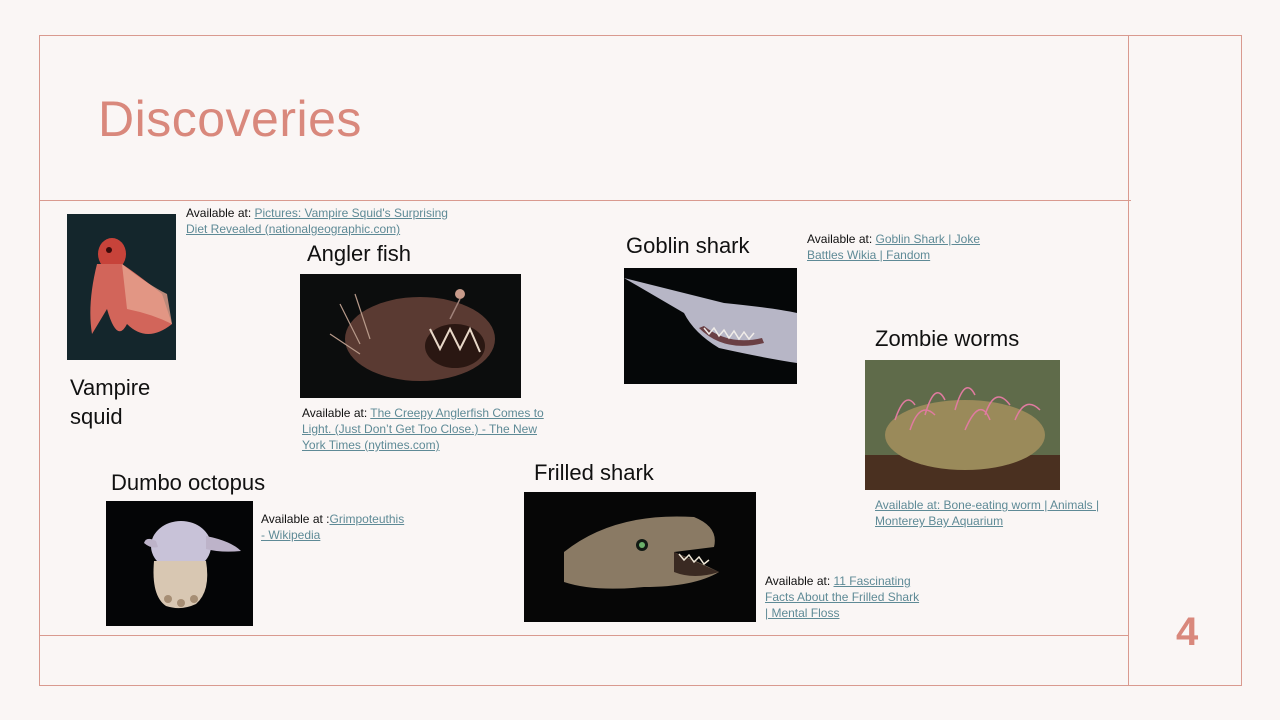 This screenshot has width=1280, height=720. Describe the element at coordinates (359, 253) in the screenshot. I see `angler-fish-label: Angler fish` at that location.